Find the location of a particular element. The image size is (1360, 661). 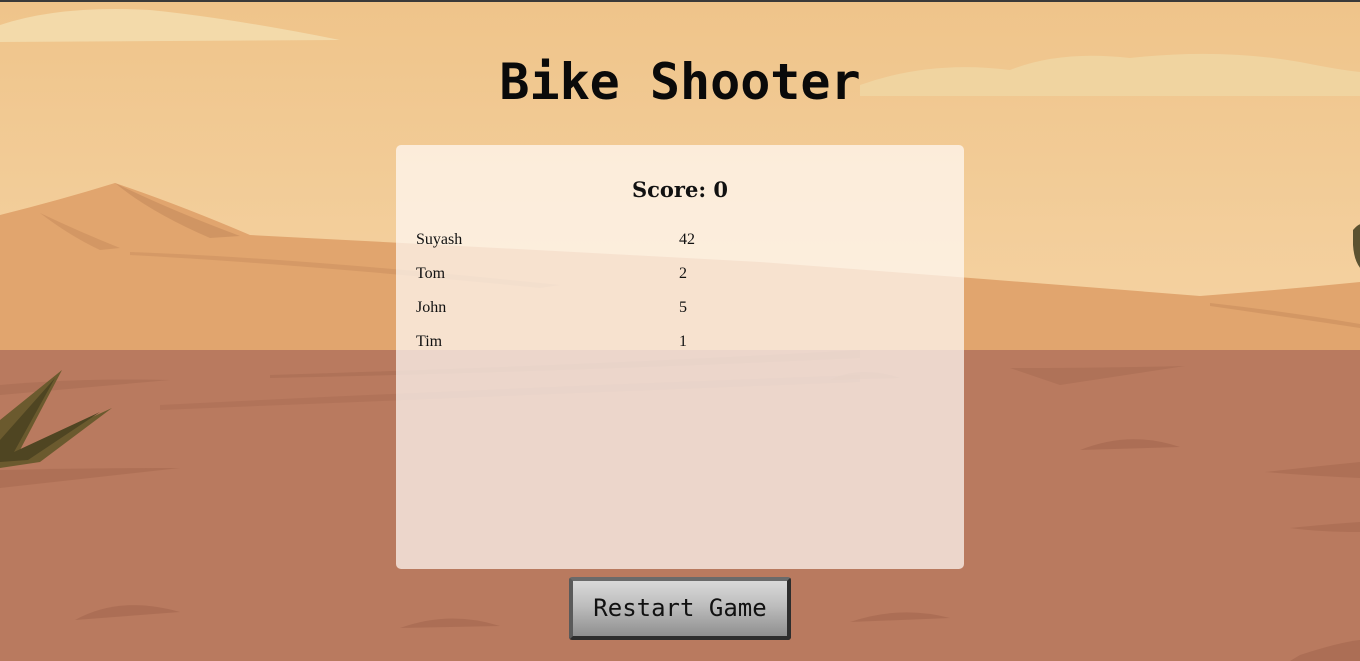

leaderboard-row: Tom 2 is located at coordinates (680, 280).